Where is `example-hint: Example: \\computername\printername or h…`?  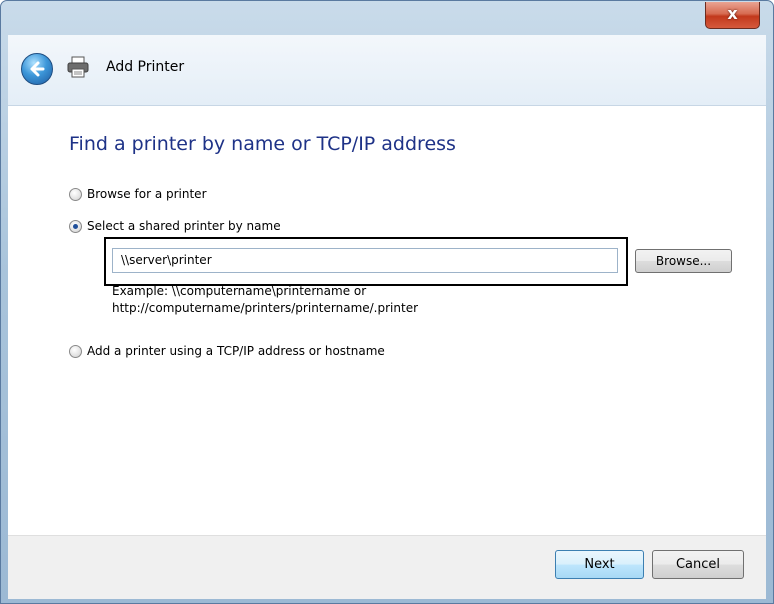 example-hint: Example: \\computername\printername or h… is located at coordinates (265, 304).